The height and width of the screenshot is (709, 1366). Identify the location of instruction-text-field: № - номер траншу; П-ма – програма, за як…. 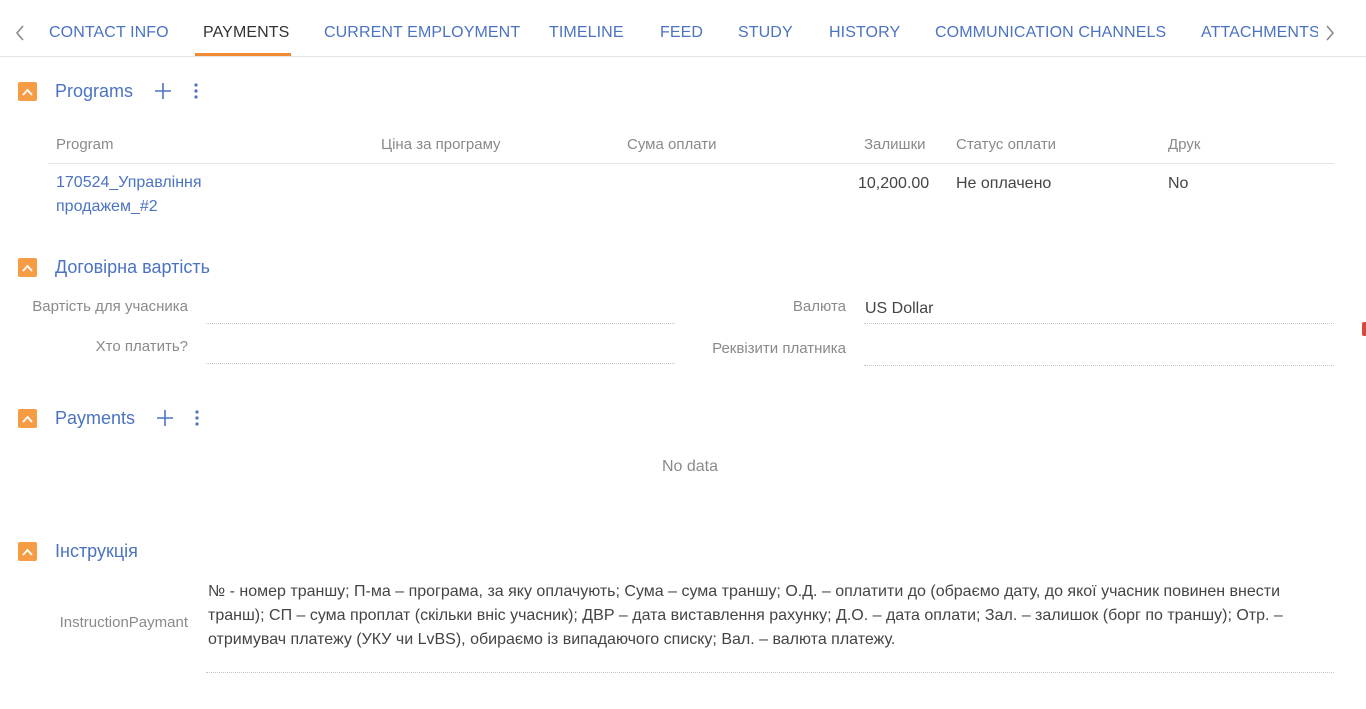
(763, 616).